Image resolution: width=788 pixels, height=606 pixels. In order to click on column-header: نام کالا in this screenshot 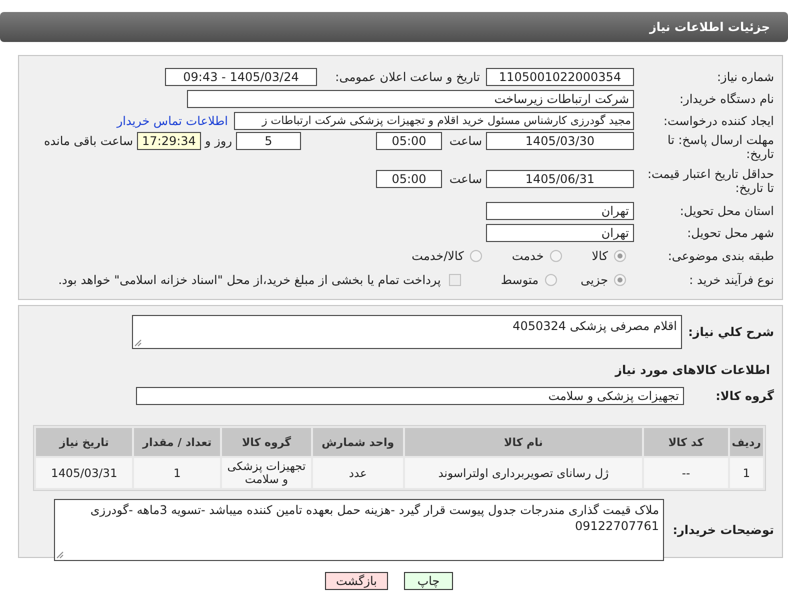, I will do `click(523, 442)`.